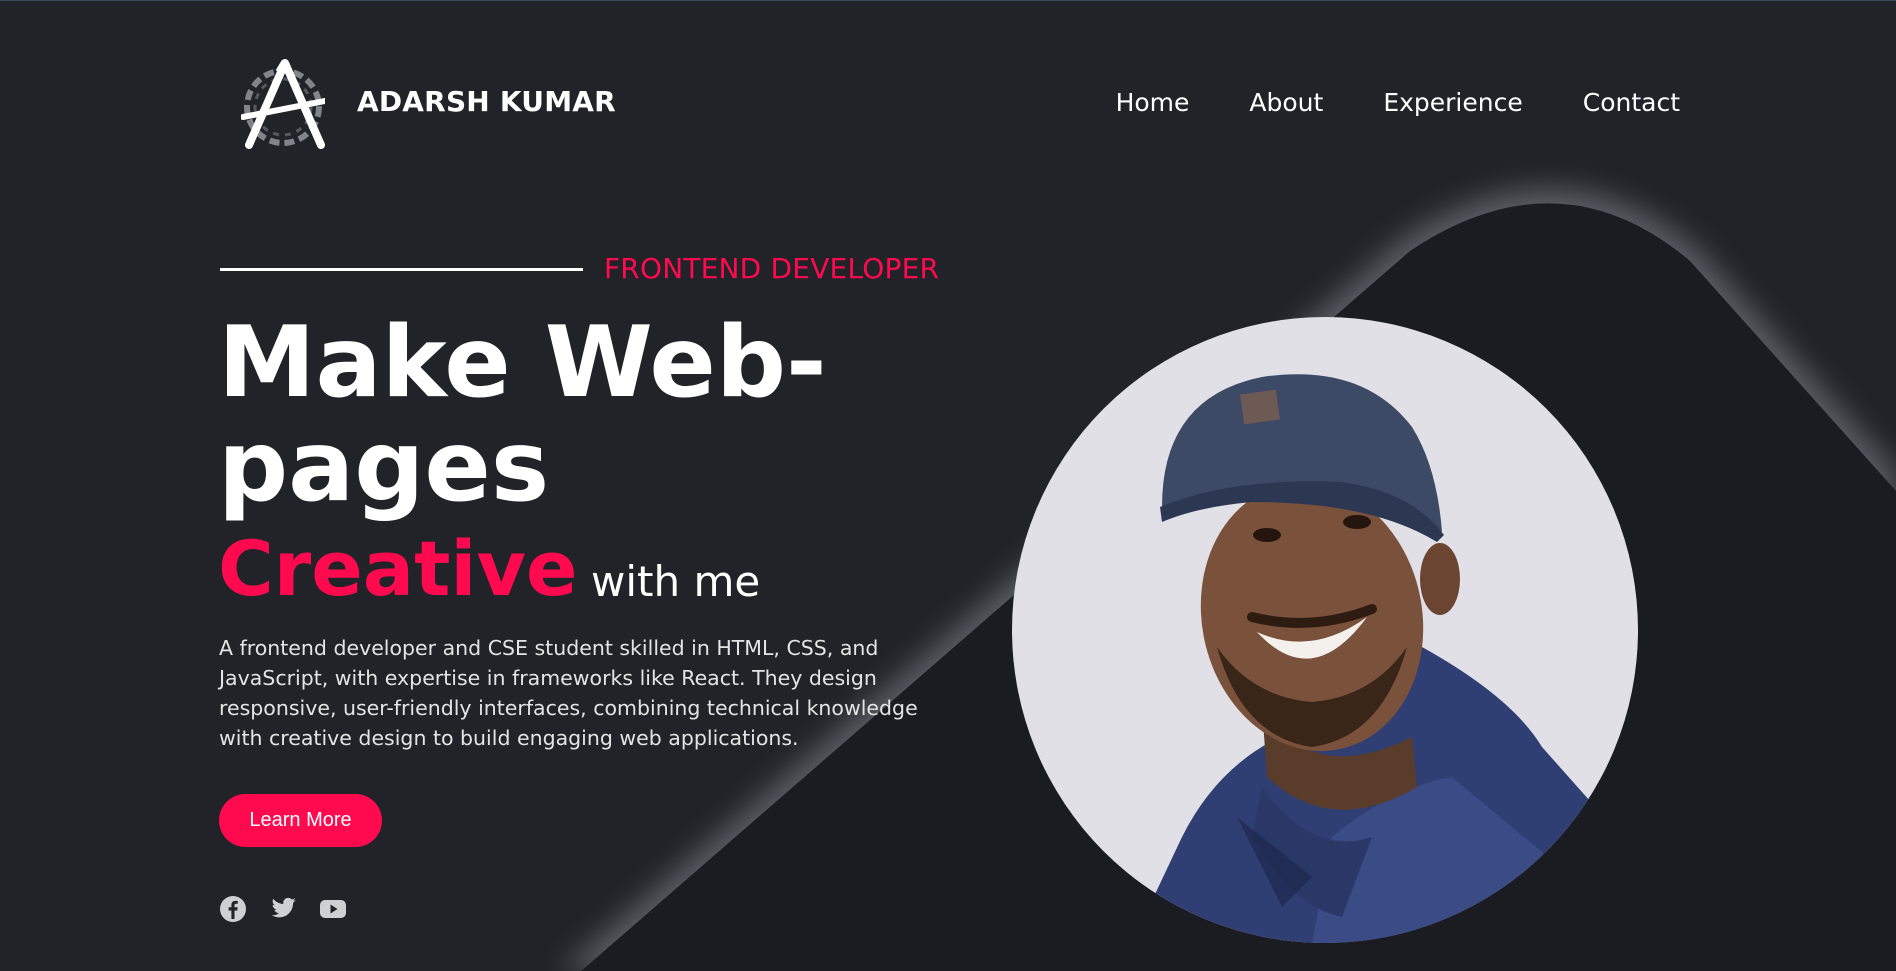 The image size is (1896, 971). What do you see at coordinates (398, 568) in the screenshot?
I see `hero-highlight: Creative` at bounding box center [398, 568].